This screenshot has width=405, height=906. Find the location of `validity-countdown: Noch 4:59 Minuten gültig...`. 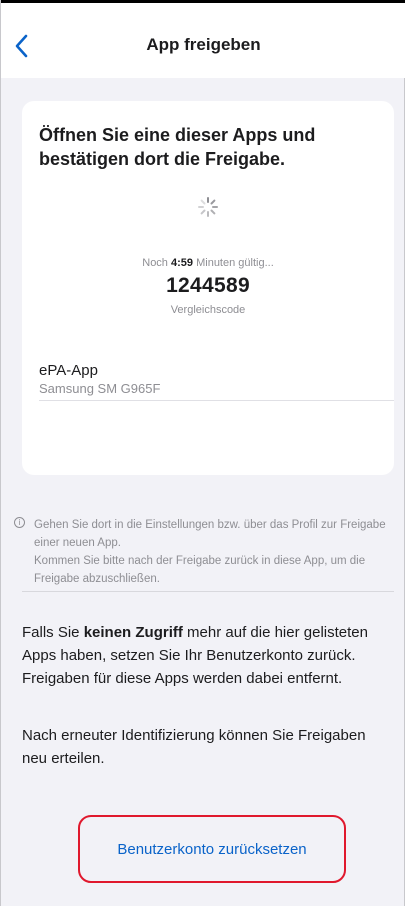

validity-countdown: Noch 4:59 Minuten gültig... is located at coordinates (208, 263).